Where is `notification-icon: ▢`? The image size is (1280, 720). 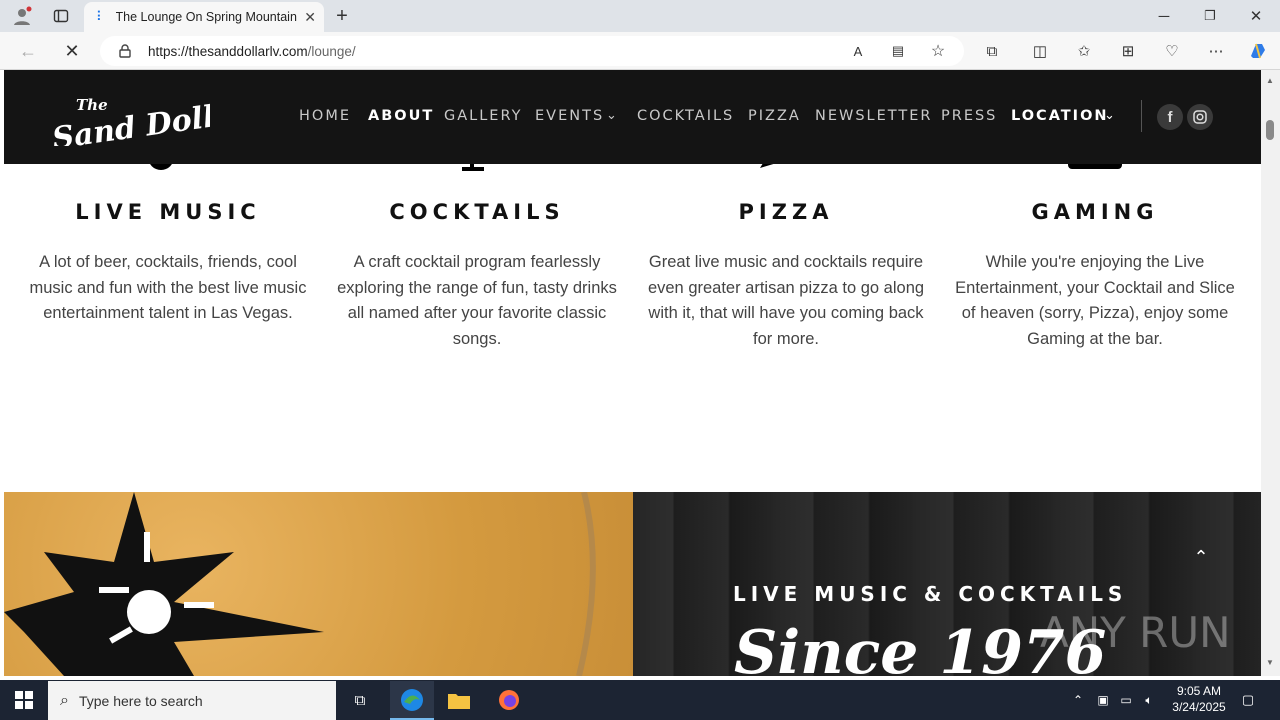 notification-icon: ▢ is located at coordinates (1248, 700).